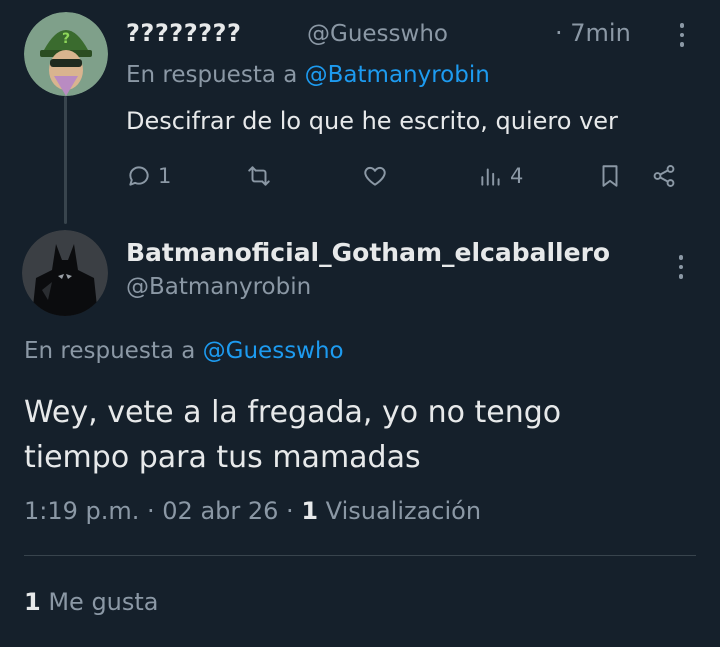 The image size is (720, 647). I want to click on reply-time: · 7min, so click(593, 33).